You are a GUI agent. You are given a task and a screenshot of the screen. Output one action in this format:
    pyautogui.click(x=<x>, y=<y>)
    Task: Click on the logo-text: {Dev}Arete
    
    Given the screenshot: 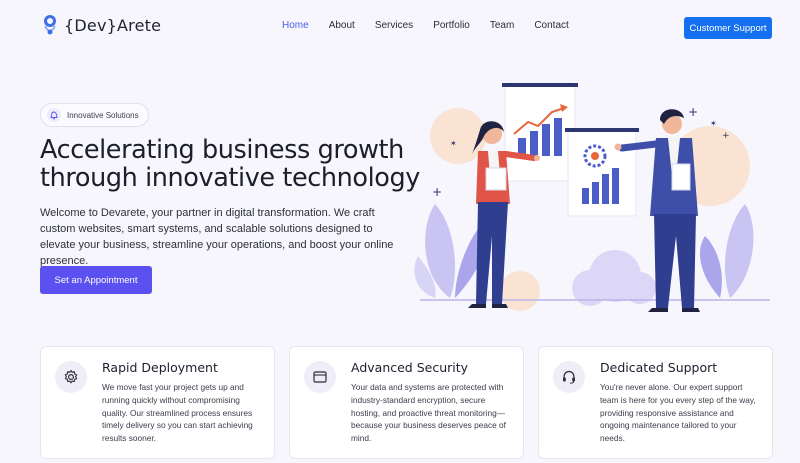 What is the action you would take?
    pyautogui.click(x=113, y=25)
    